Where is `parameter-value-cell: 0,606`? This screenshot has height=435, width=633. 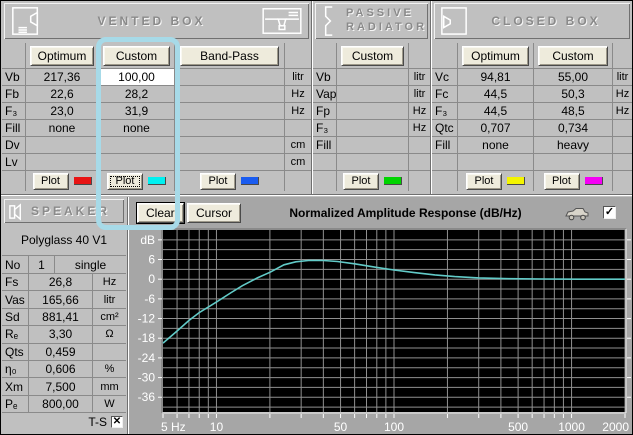 parameter-value-cell: 0,606 is located at coordinates (61, 369).